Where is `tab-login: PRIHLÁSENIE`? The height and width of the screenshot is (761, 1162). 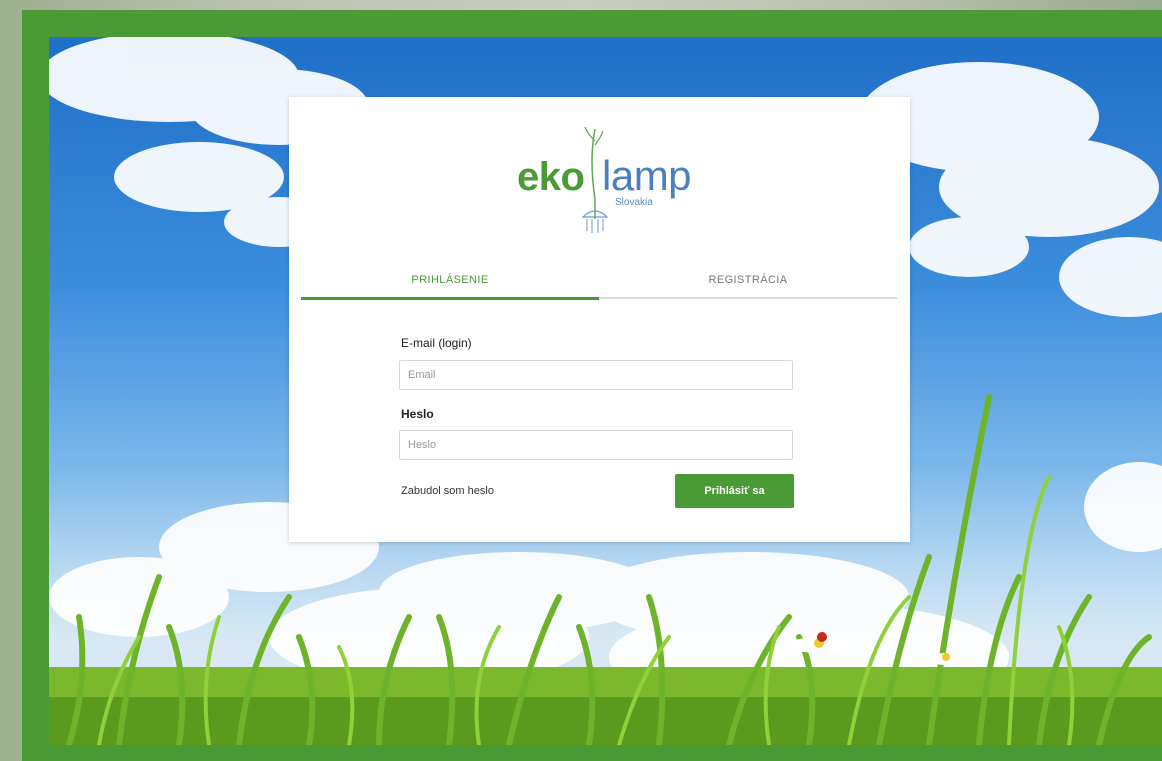
tab-login: PRIHLÁSENIE is located at coordinates (450, 282).